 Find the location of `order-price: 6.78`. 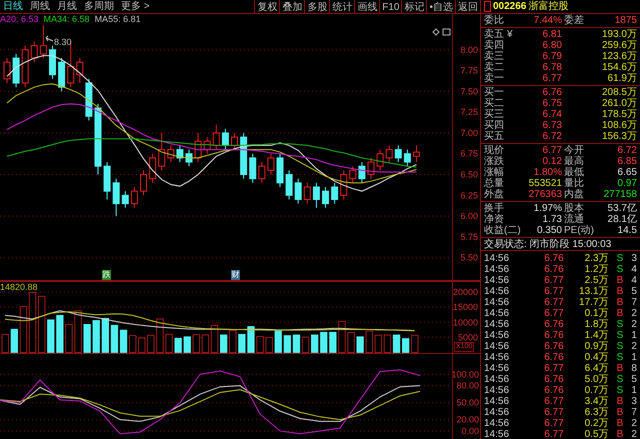

order-price: 6.78 is located at coordinates (552, 67).